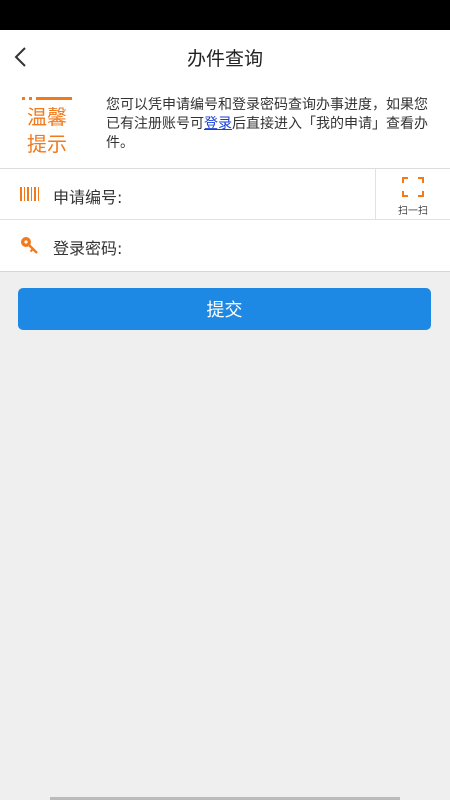 Image resolution: width=450 pixels, height=800 pixels. Describe the element at coordinates (88, 197) in the screenshot. I see `apply-number-label: 申请编号:` at that location.